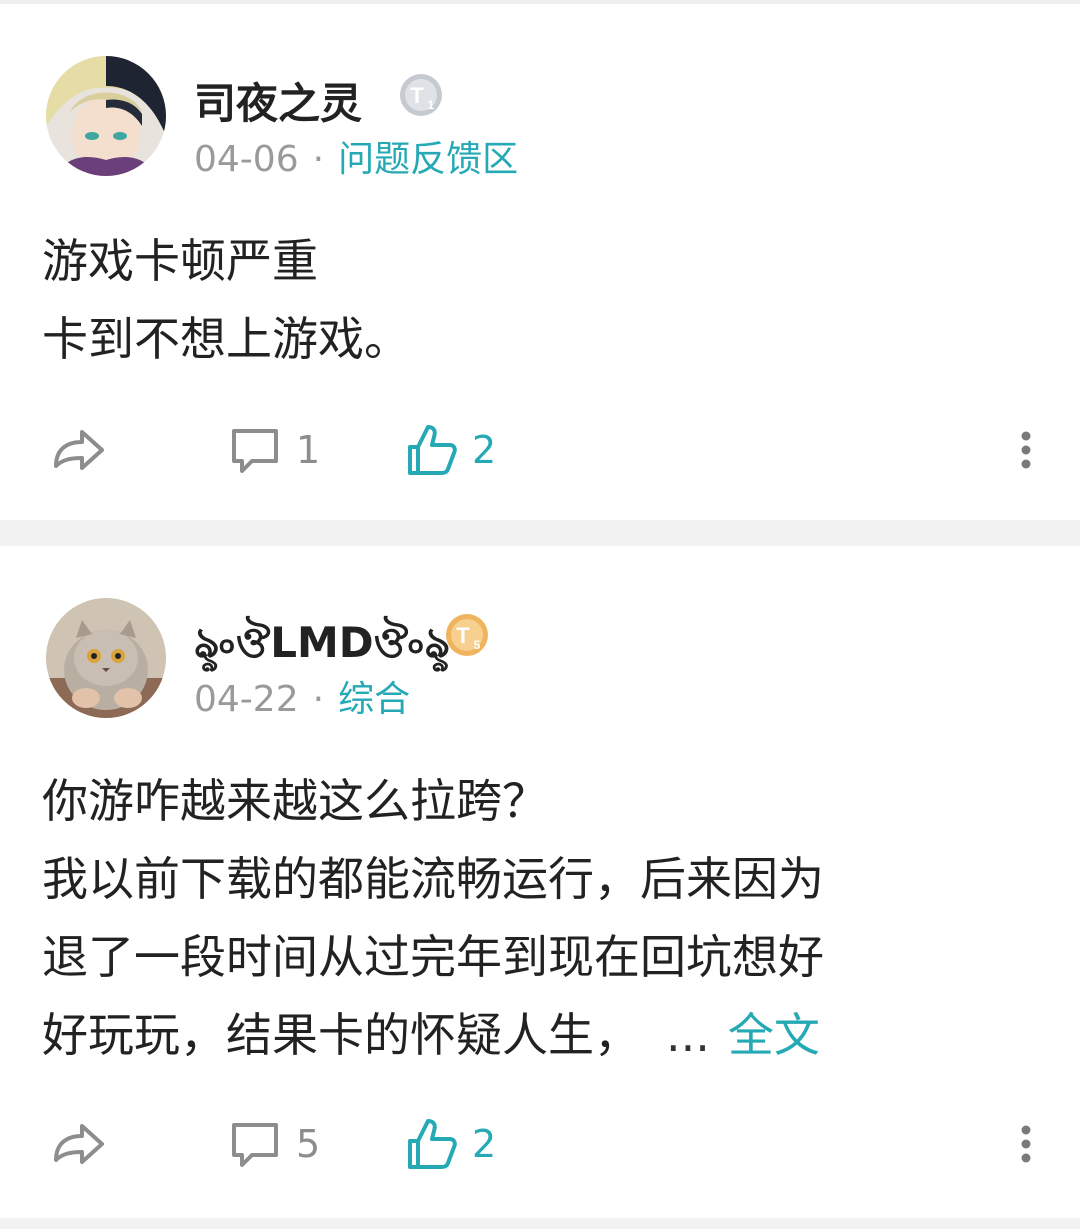  I want to click on full-text-link: 全文, so click(774, 1035).